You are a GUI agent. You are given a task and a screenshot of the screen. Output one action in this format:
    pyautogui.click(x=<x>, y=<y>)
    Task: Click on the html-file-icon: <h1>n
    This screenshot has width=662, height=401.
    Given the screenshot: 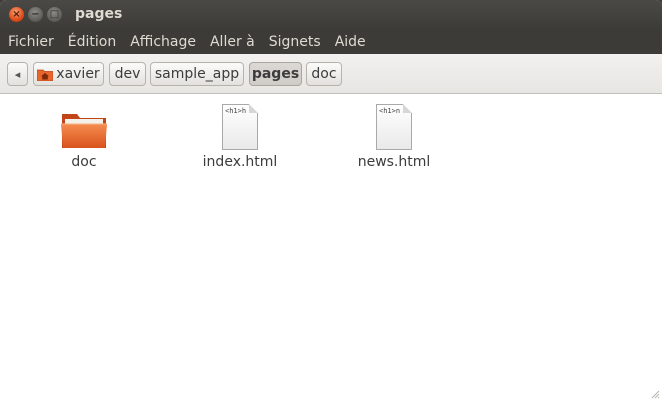 What is the action you would take?
    pyautogui.click(x=394, y=127)
    